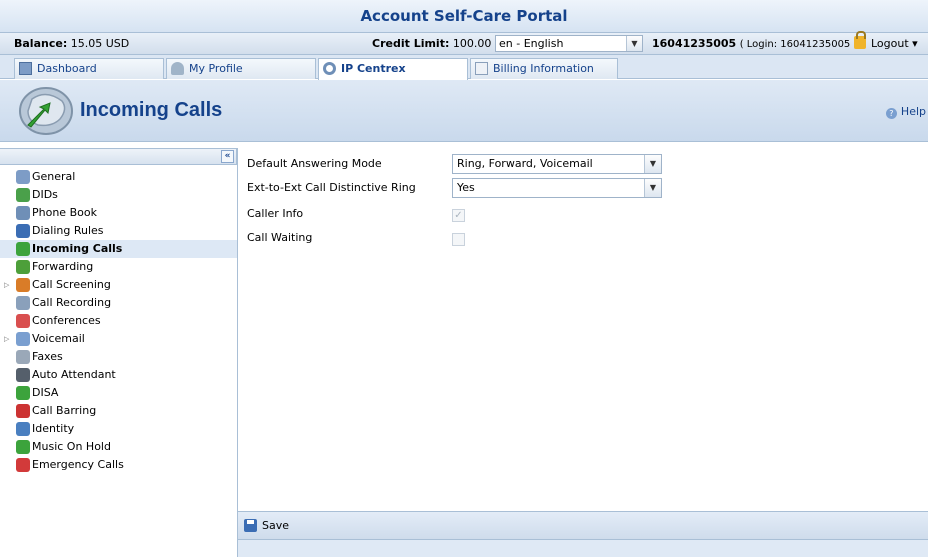 This screenshot has height=557, width=928. Describe the element at coordinates (23, 411) in the screenshot. I see `call-barring-icon` at that location.